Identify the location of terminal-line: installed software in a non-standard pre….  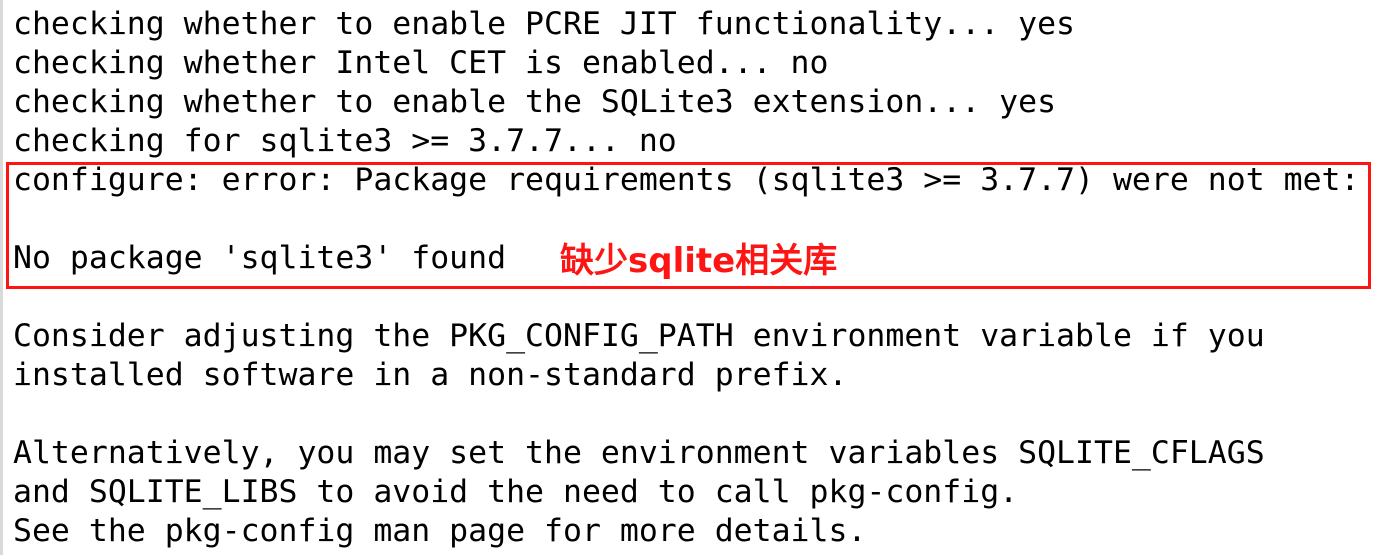
(430, 375).